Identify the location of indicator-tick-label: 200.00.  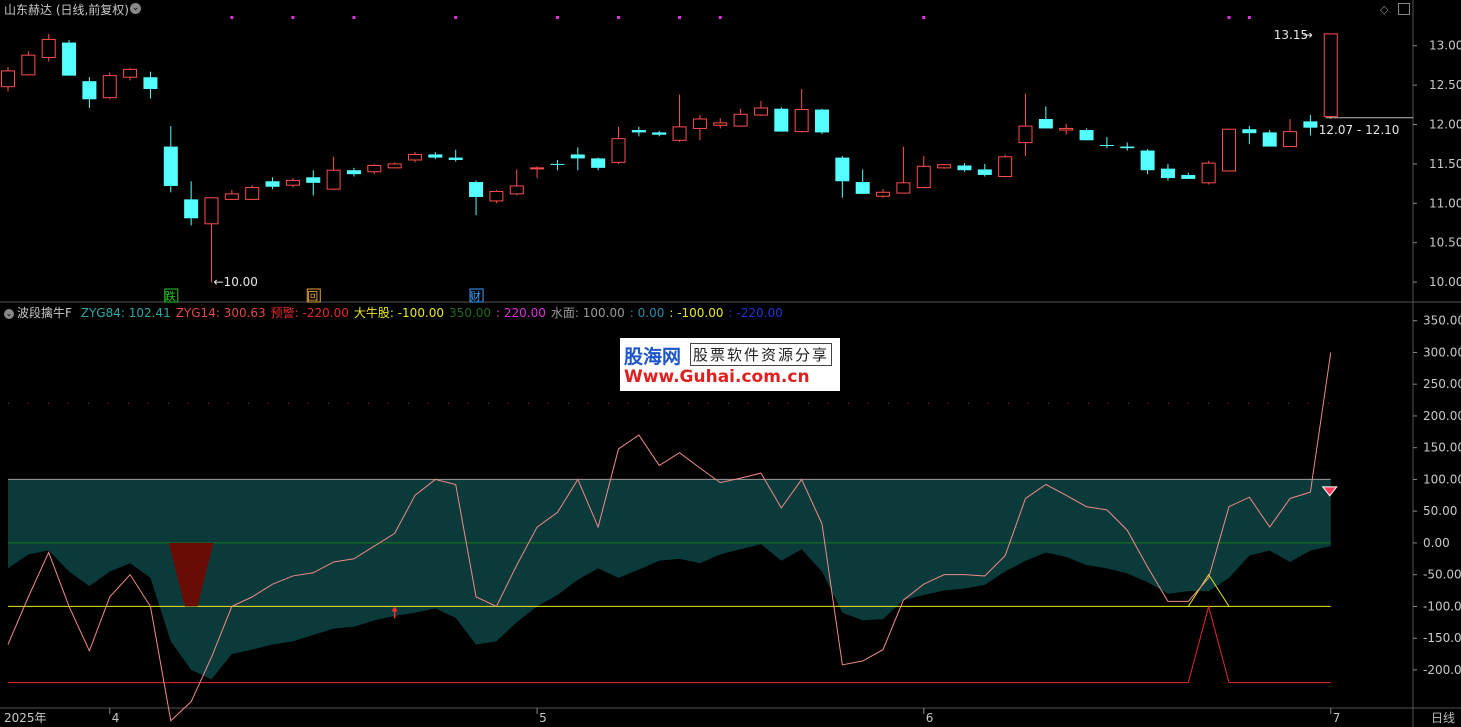
(1442, 416).